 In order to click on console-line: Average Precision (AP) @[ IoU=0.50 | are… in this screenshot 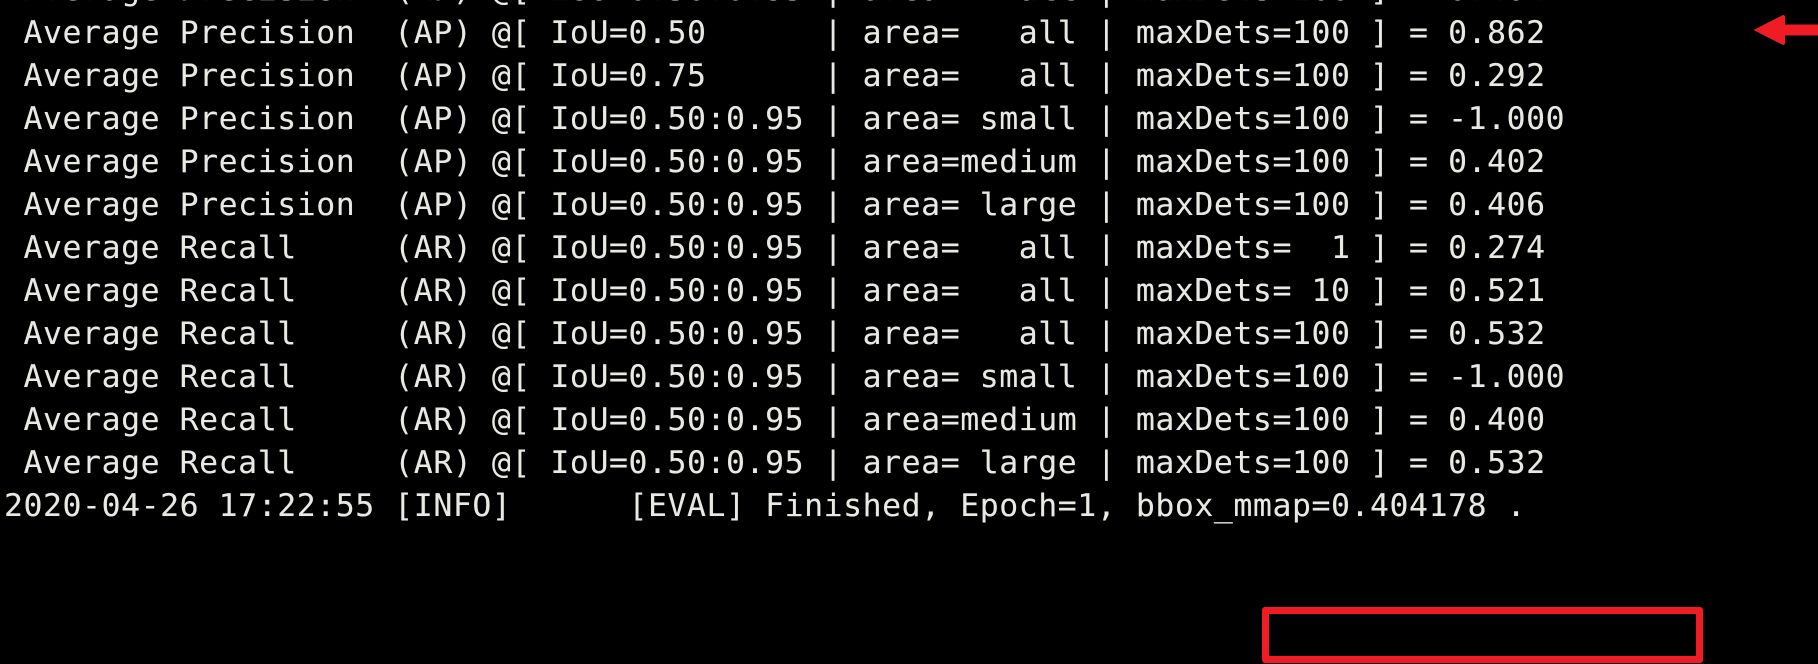, I will do `click(775, 33)`.